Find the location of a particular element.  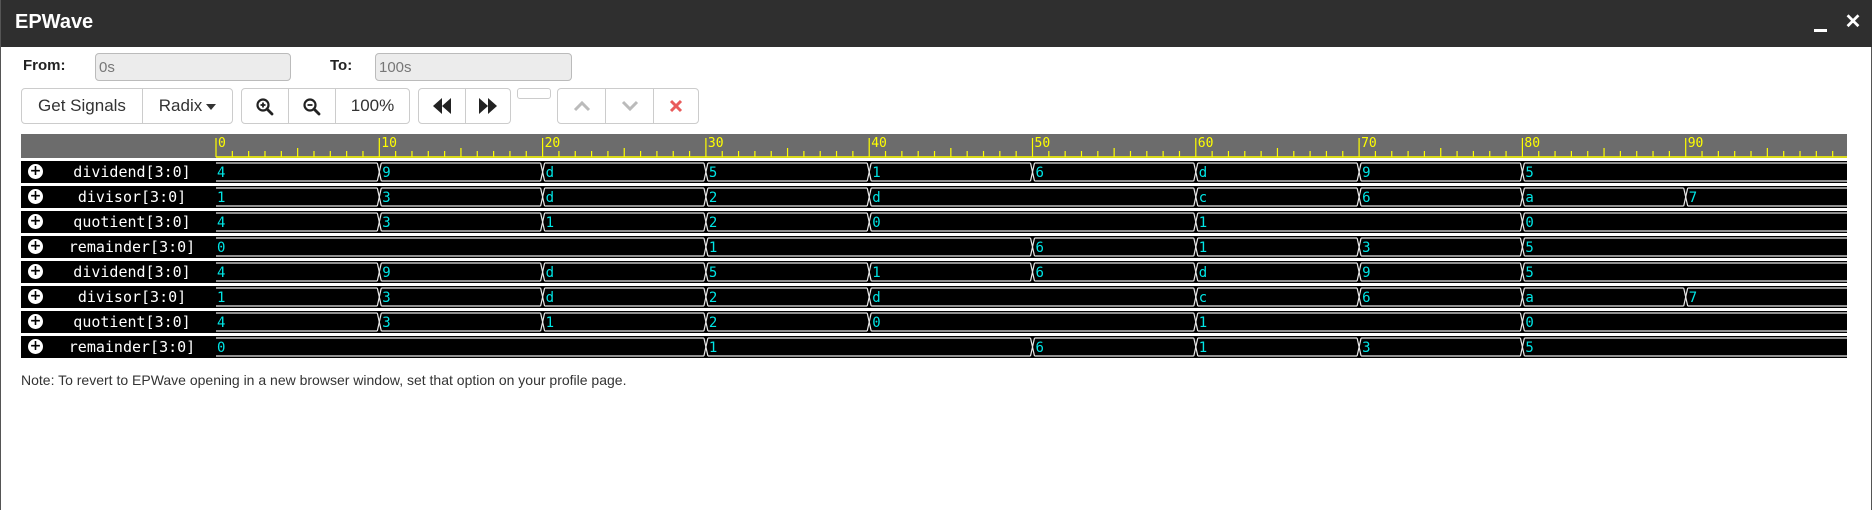

zoom-in-button is located at coordinates (265, 106).